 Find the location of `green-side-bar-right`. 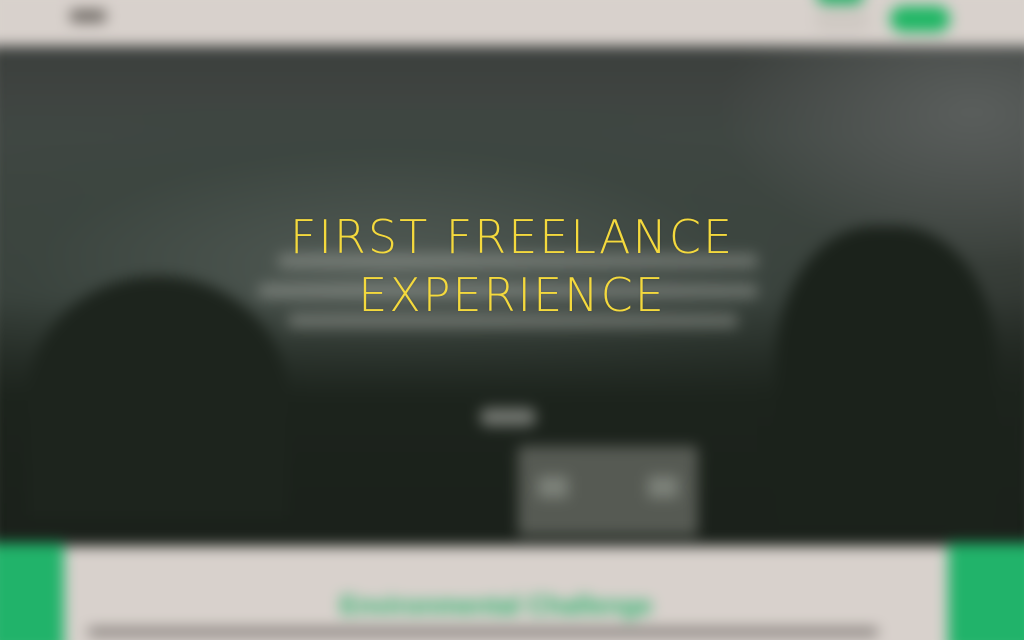

green-side-bar-right is located at coordinates (986, 591).